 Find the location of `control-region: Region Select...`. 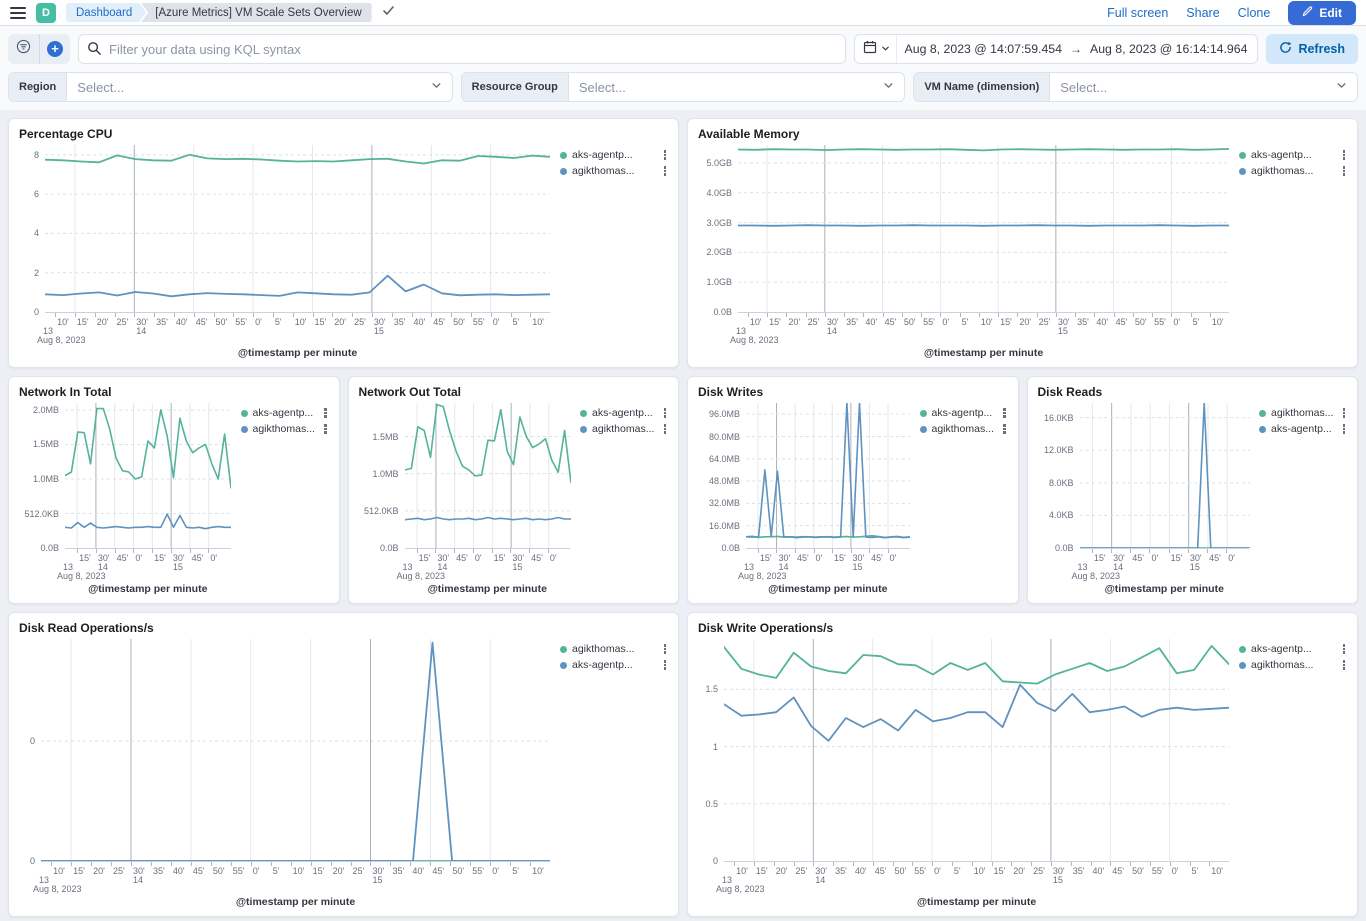

control-region: Region Select... is located at coordinates (230, 87).